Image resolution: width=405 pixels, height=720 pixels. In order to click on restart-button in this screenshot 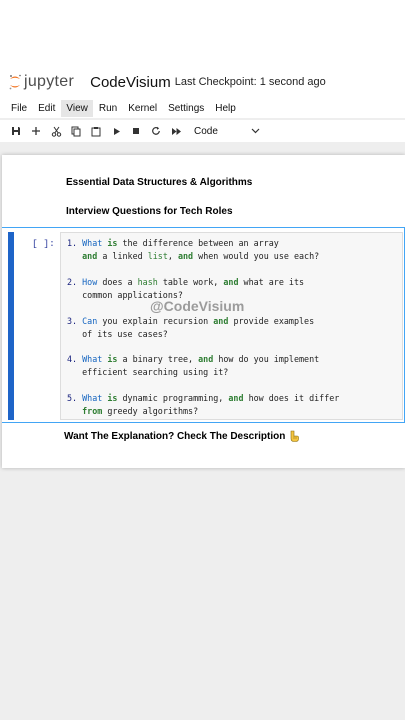, I will do `click(156, 131)`.